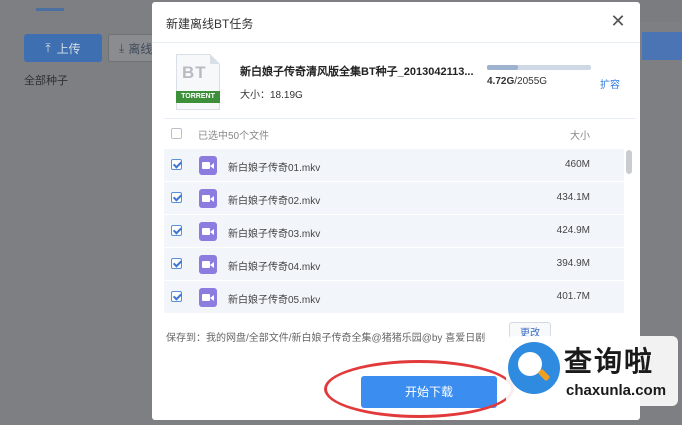 This screenshot has width=682, height=425. What do you see at coordinates (50, 9) in the screenshot?
I see `active-tab-indicator` at bounding box center [50, 9].